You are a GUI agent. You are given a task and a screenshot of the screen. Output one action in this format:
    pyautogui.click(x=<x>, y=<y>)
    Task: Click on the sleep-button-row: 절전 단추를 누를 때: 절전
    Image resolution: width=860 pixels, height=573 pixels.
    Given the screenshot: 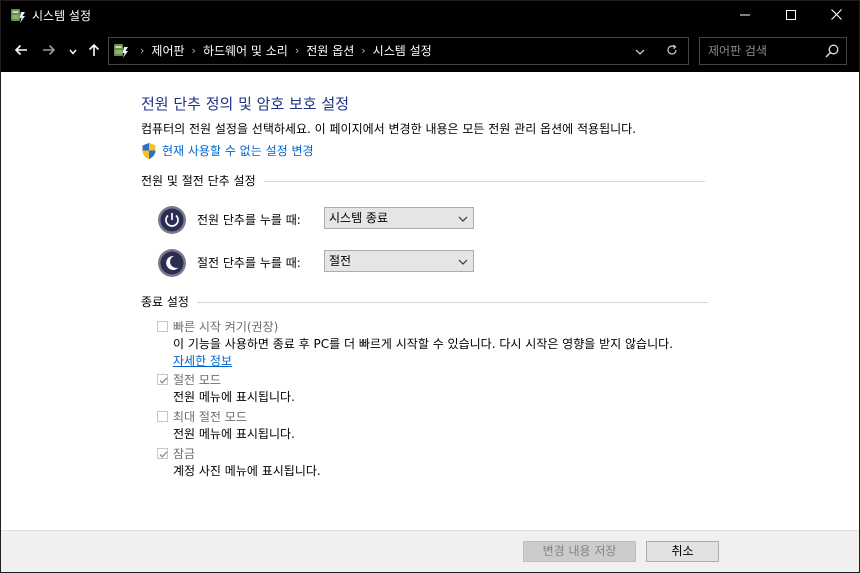 What is the action you would take?
    pyautogui.click(x=315, y=263)
    